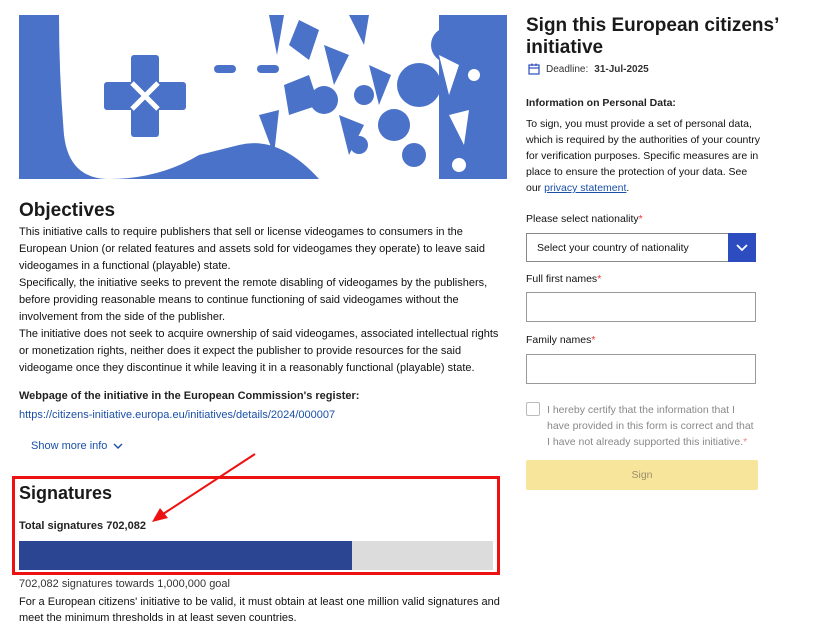 Image resolution: width=826 pixels, height=638 pixels. I want to click on sign-heading: Sign this European citizens’ initiative, so click(652, 36).